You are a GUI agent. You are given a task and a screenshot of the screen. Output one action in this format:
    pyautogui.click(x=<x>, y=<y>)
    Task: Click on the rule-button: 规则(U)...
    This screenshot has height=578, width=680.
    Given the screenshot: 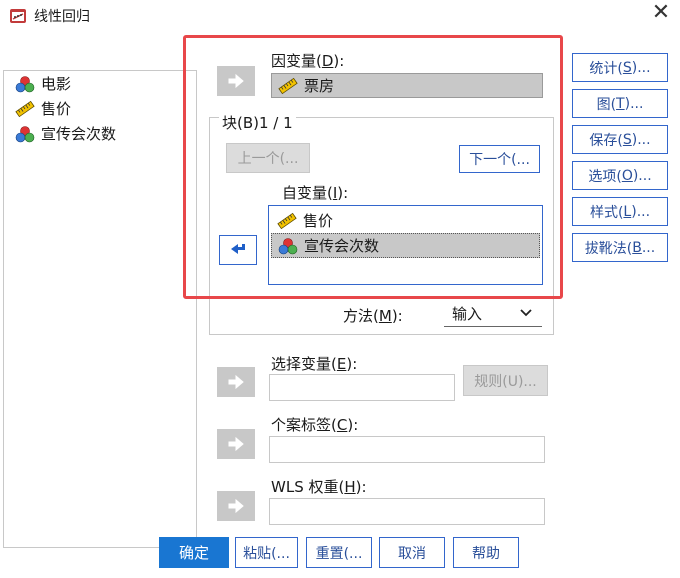 What is the action you would take?
    pyautogui.click(x=505, y=380)
    